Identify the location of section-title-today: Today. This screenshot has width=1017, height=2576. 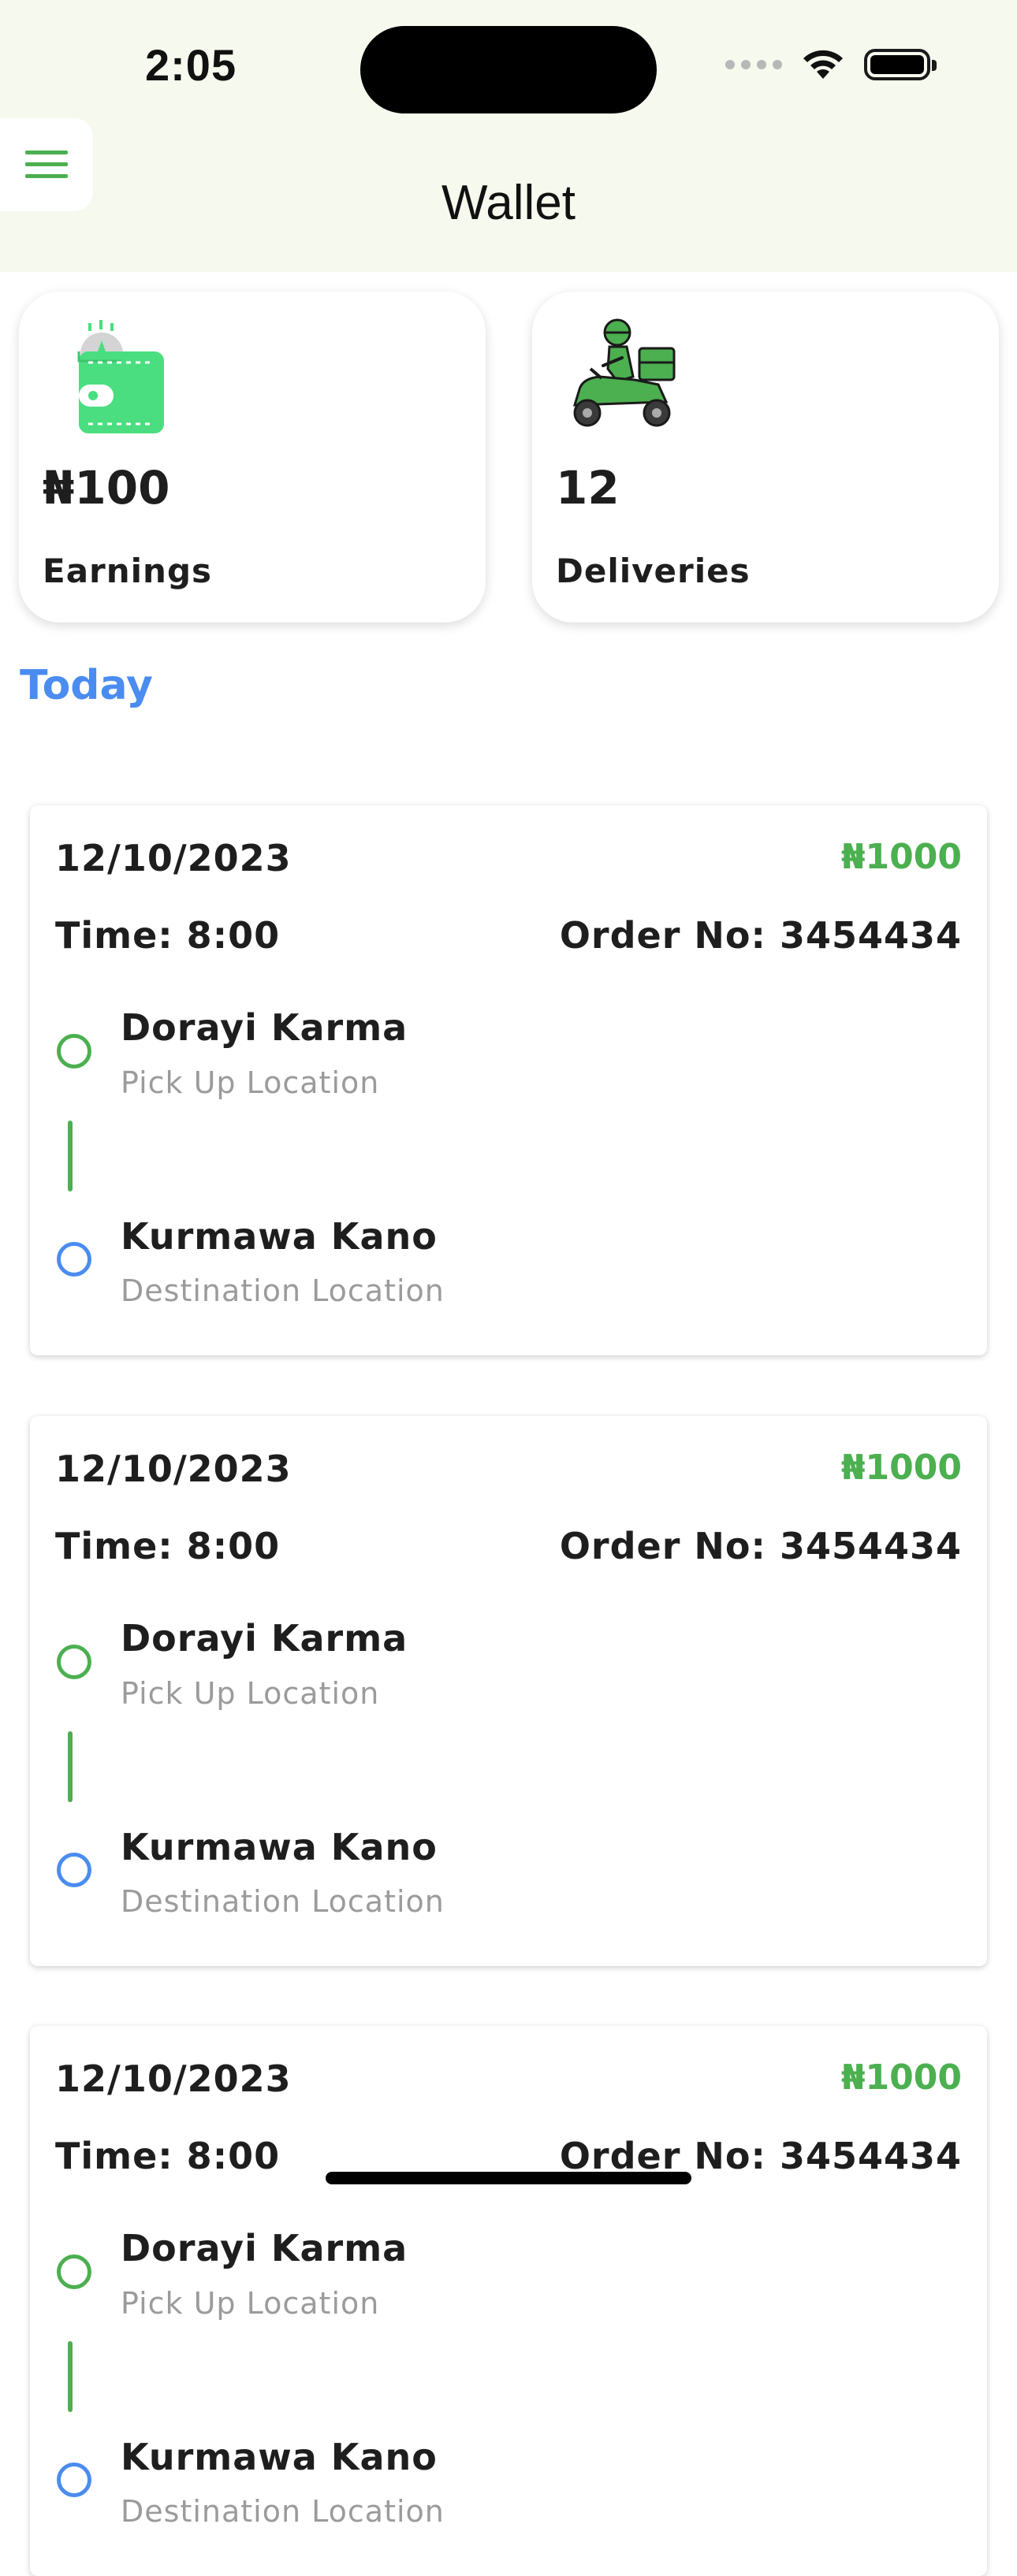
(86, 685).